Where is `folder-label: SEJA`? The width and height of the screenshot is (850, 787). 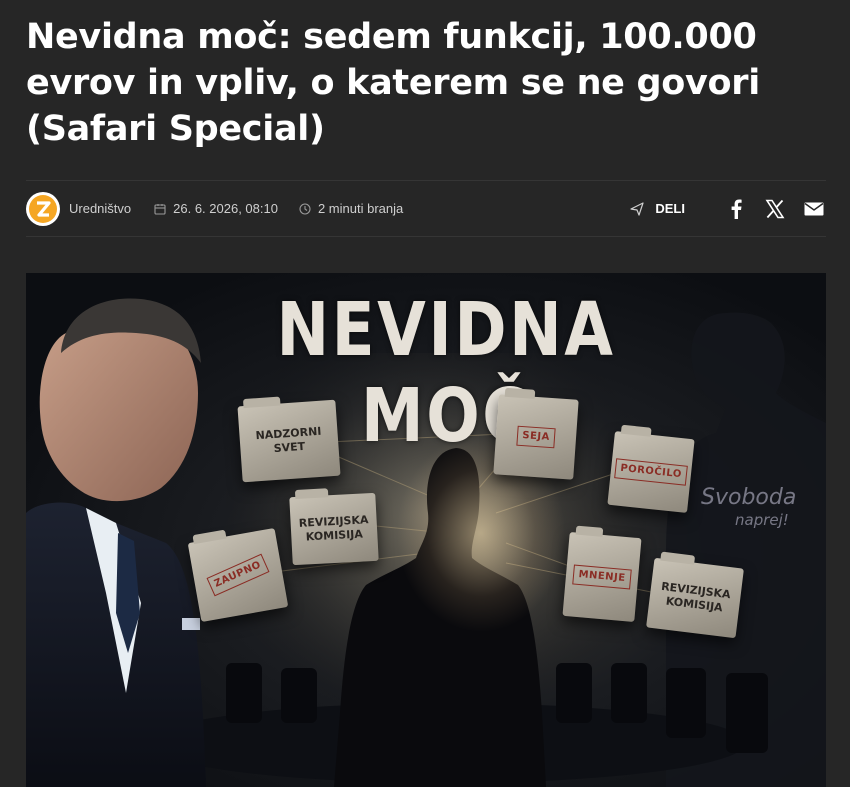
folder-label: SEJA is located at coordinates (536, 437).